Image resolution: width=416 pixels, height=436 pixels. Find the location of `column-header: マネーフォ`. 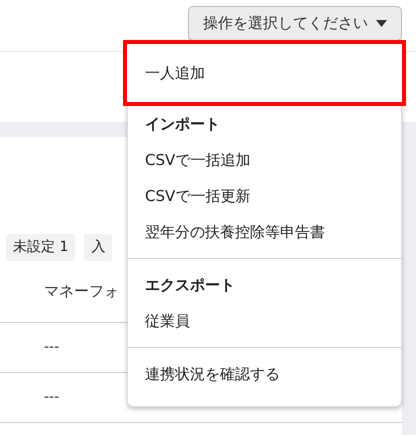

column-header: マネーフォ is located at coordinates (81, 291).